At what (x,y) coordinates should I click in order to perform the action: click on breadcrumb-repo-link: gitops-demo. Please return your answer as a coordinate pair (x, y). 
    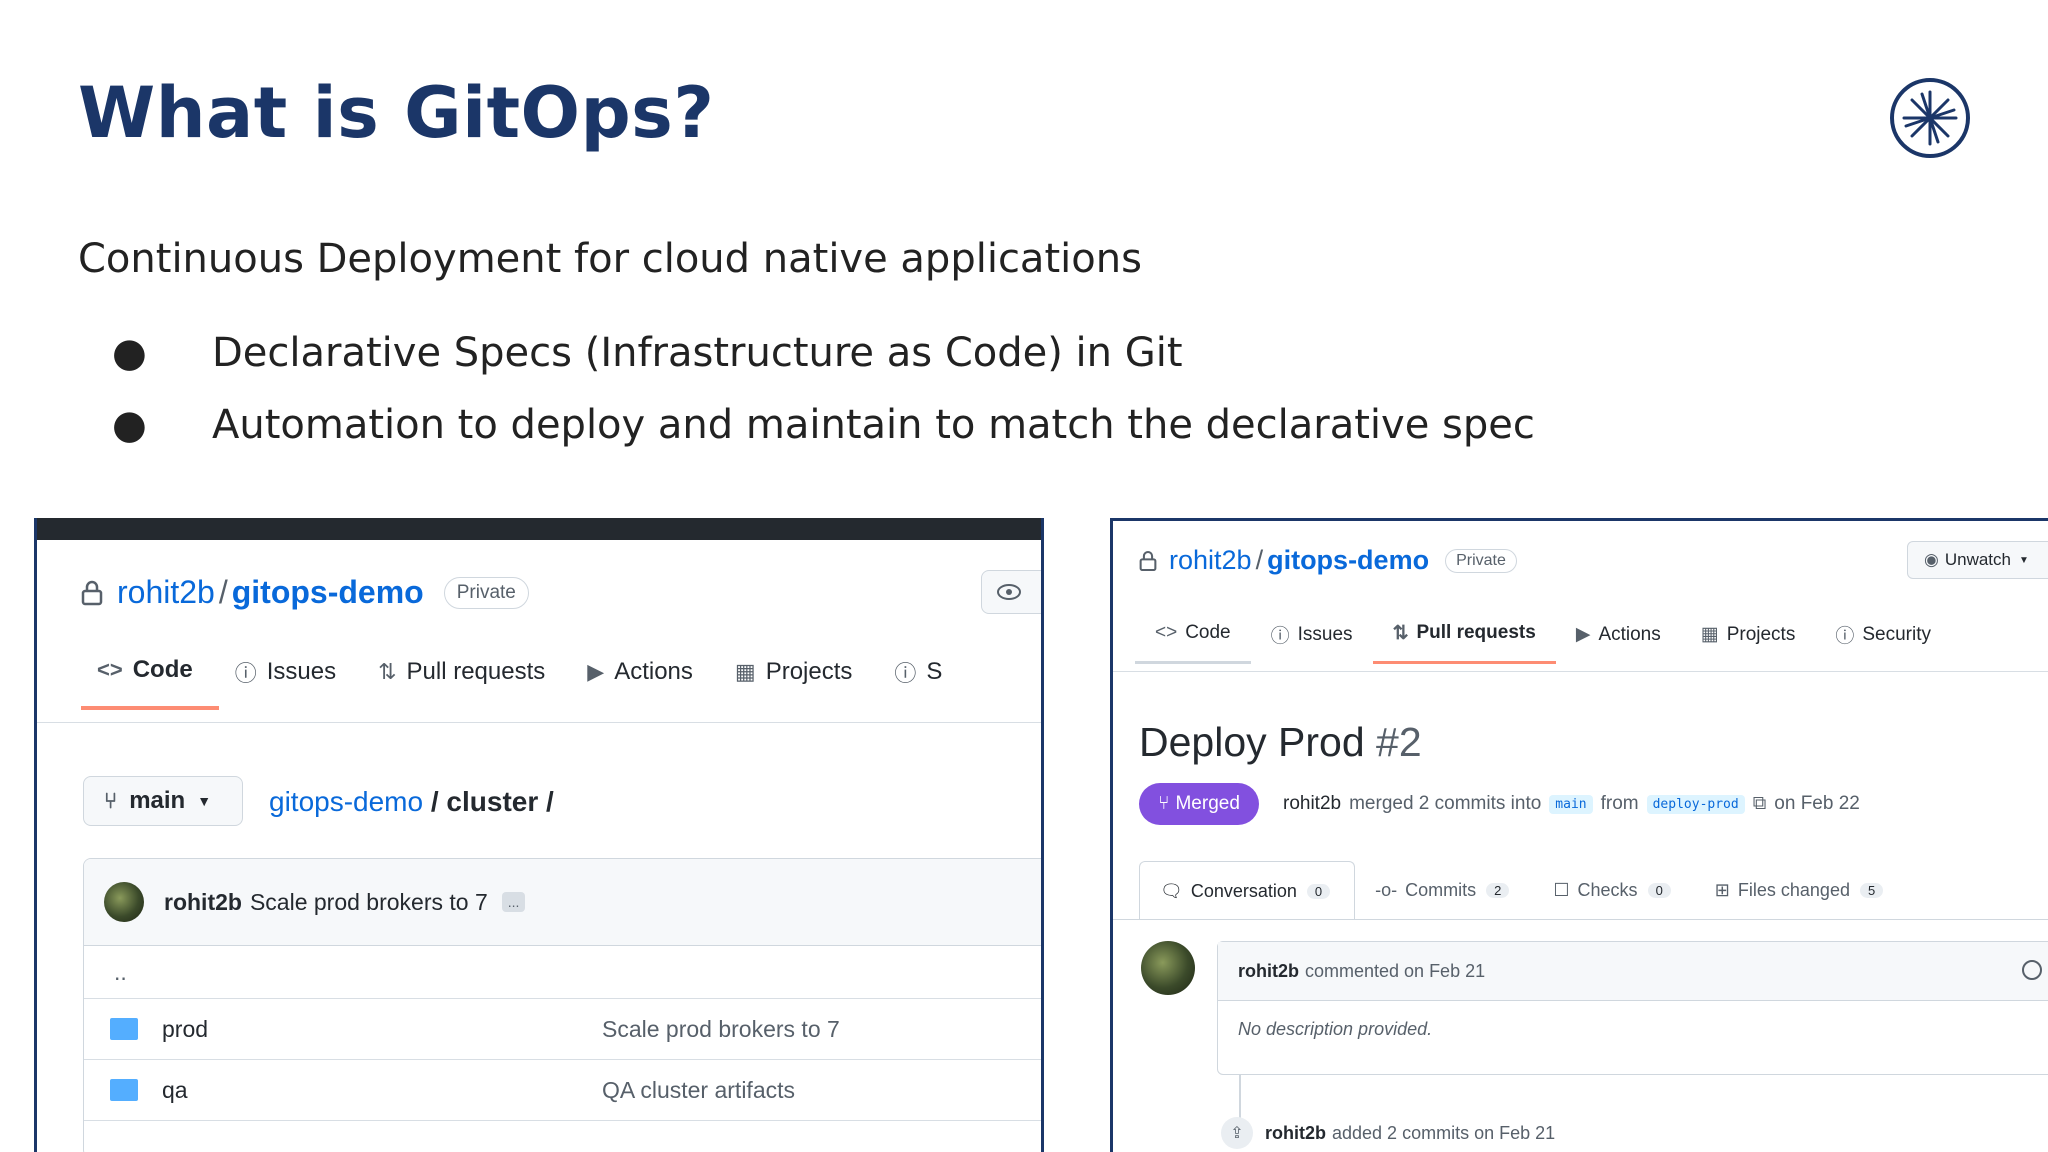
    Looking at the image, I should click on (346, 801).